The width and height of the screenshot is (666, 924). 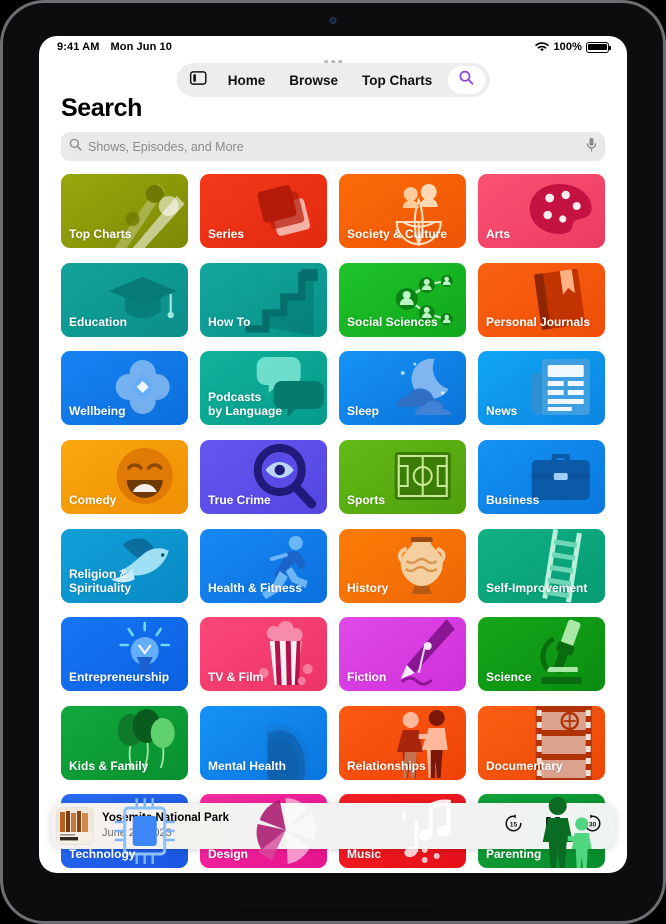 What do you see at coordinates (109, 765) in the screenshot?
I see `category-tile-label: Kids & Family` at bounding box center [109, 765].